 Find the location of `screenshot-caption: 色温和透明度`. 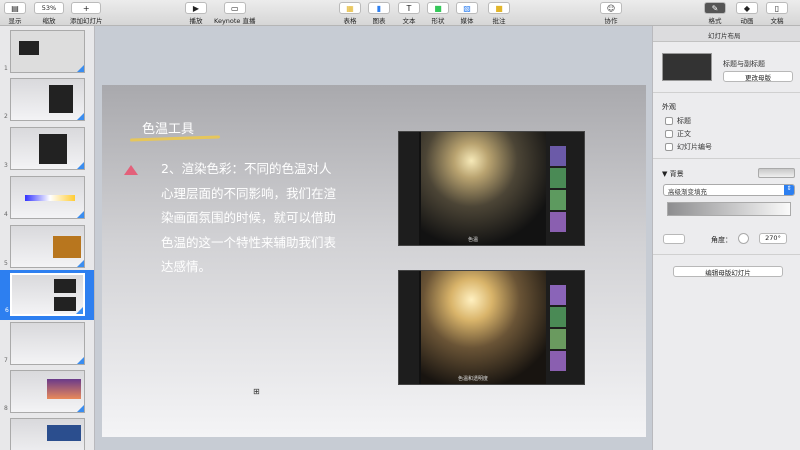

screenshot-caption: 色温和透明度 is located at coordinates (472, 379).